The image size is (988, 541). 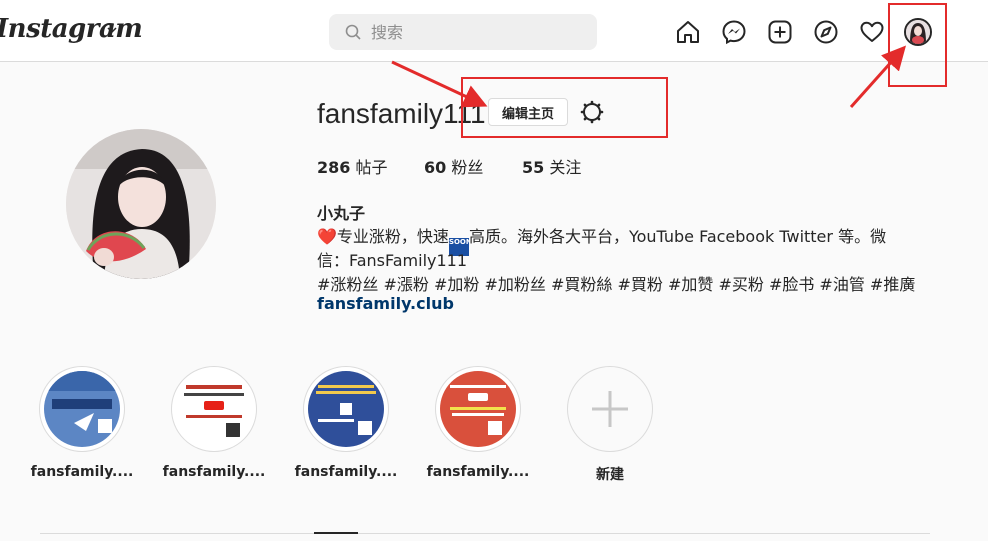 What do you see at coordinates (439, 84) in the screenshot?
I see `arrow-to-edit-button` at bounding box center [439, 84].